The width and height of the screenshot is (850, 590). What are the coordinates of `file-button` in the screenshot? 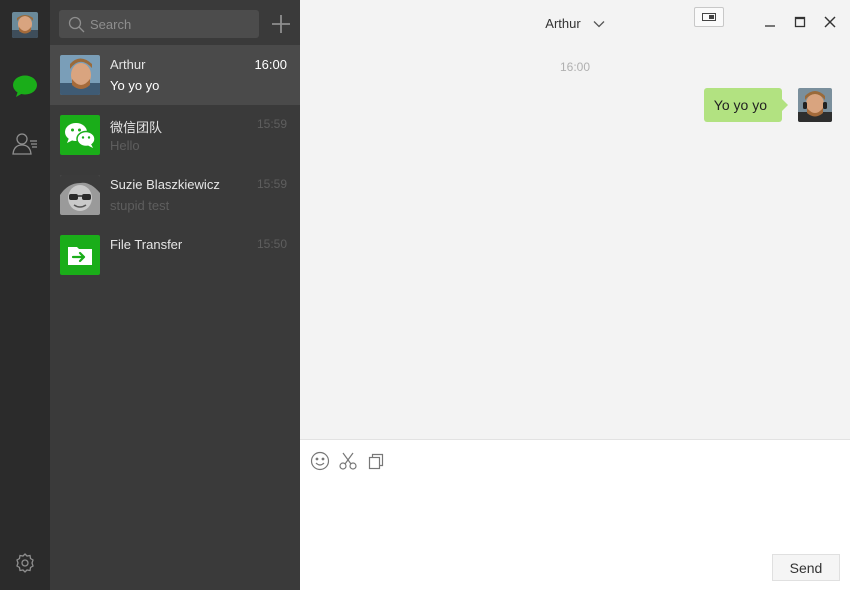 It's located at (376, 461).